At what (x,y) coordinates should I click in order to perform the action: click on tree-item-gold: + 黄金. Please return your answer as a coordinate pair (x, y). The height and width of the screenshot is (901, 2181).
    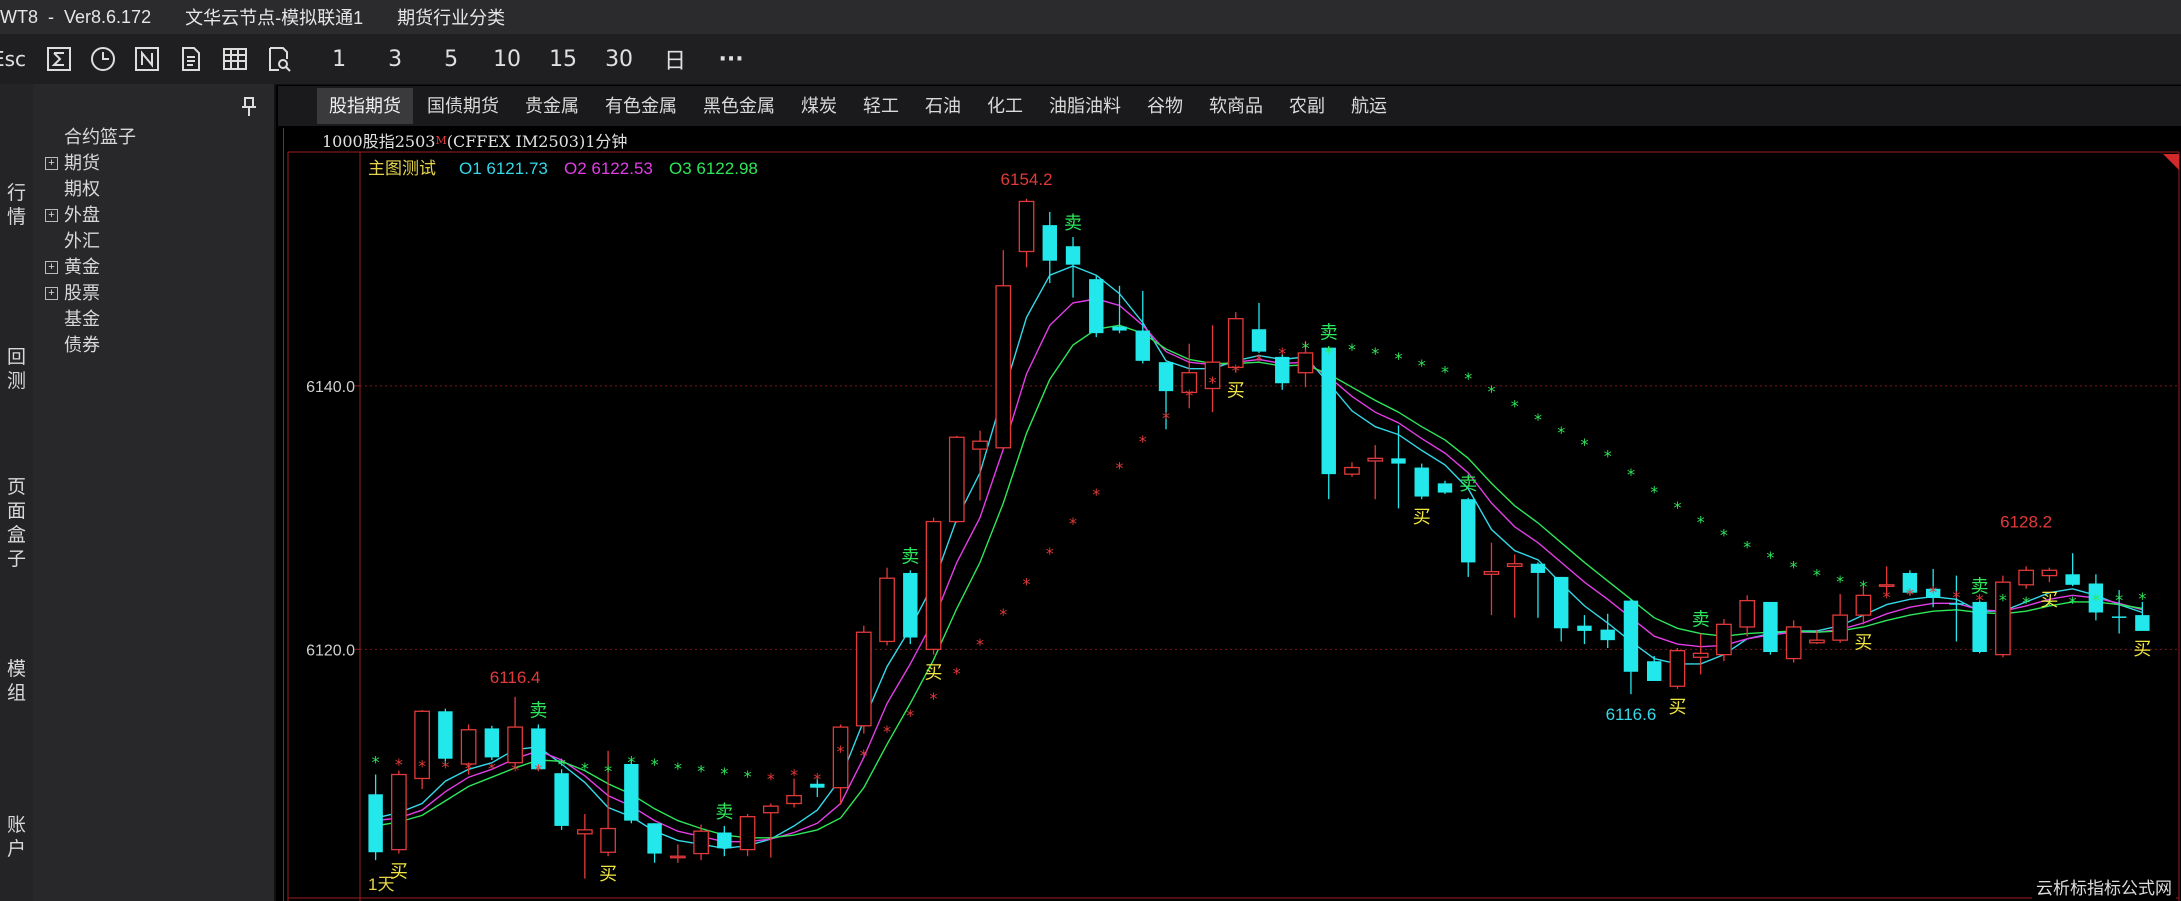
    Looking at the image, I should click on (90, 267).